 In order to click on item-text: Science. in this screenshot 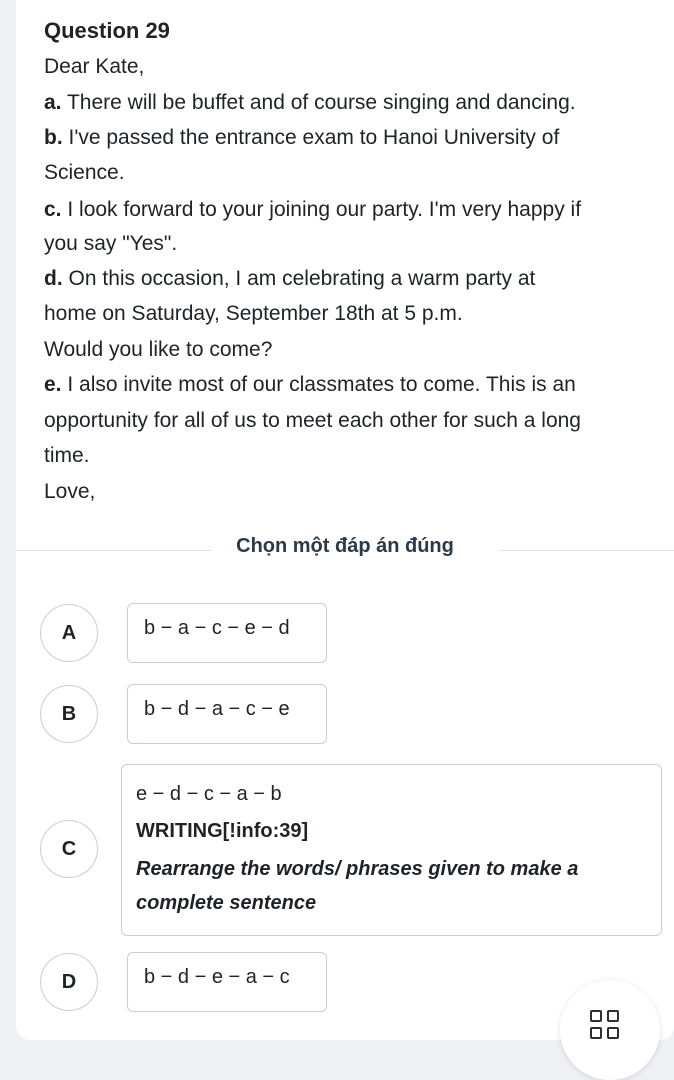, I will do `click(84, 172)`.